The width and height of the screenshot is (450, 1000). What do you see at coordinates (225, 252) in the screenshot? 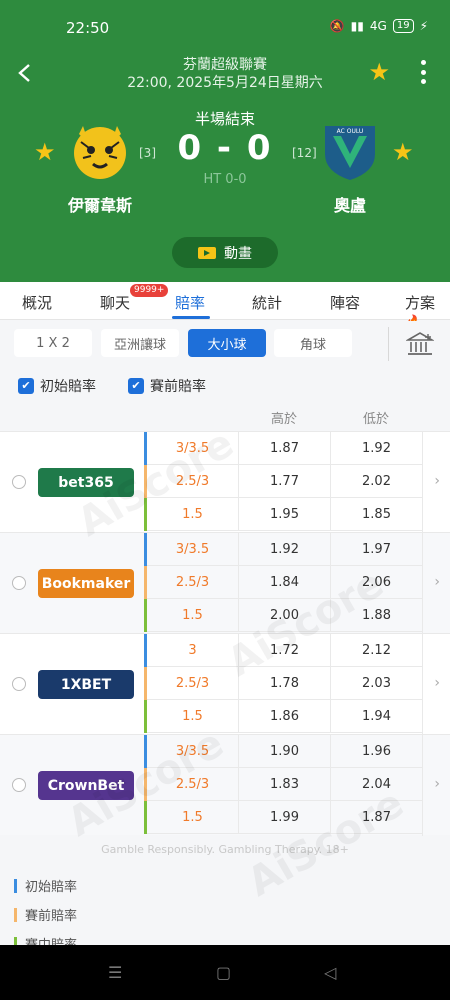
I see `animation-button: 動畫` at bounding box center [225, 252].